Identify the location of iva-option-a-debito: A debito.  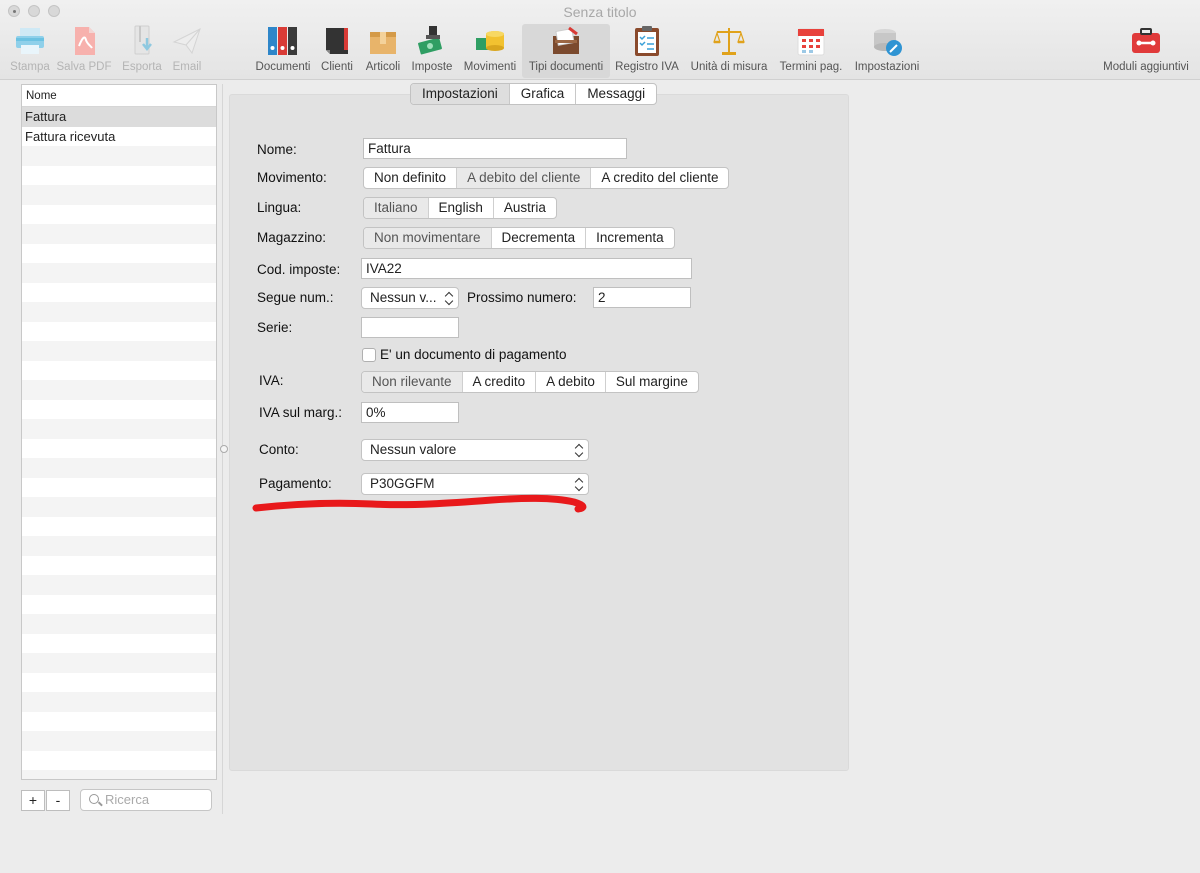
(570, 382).